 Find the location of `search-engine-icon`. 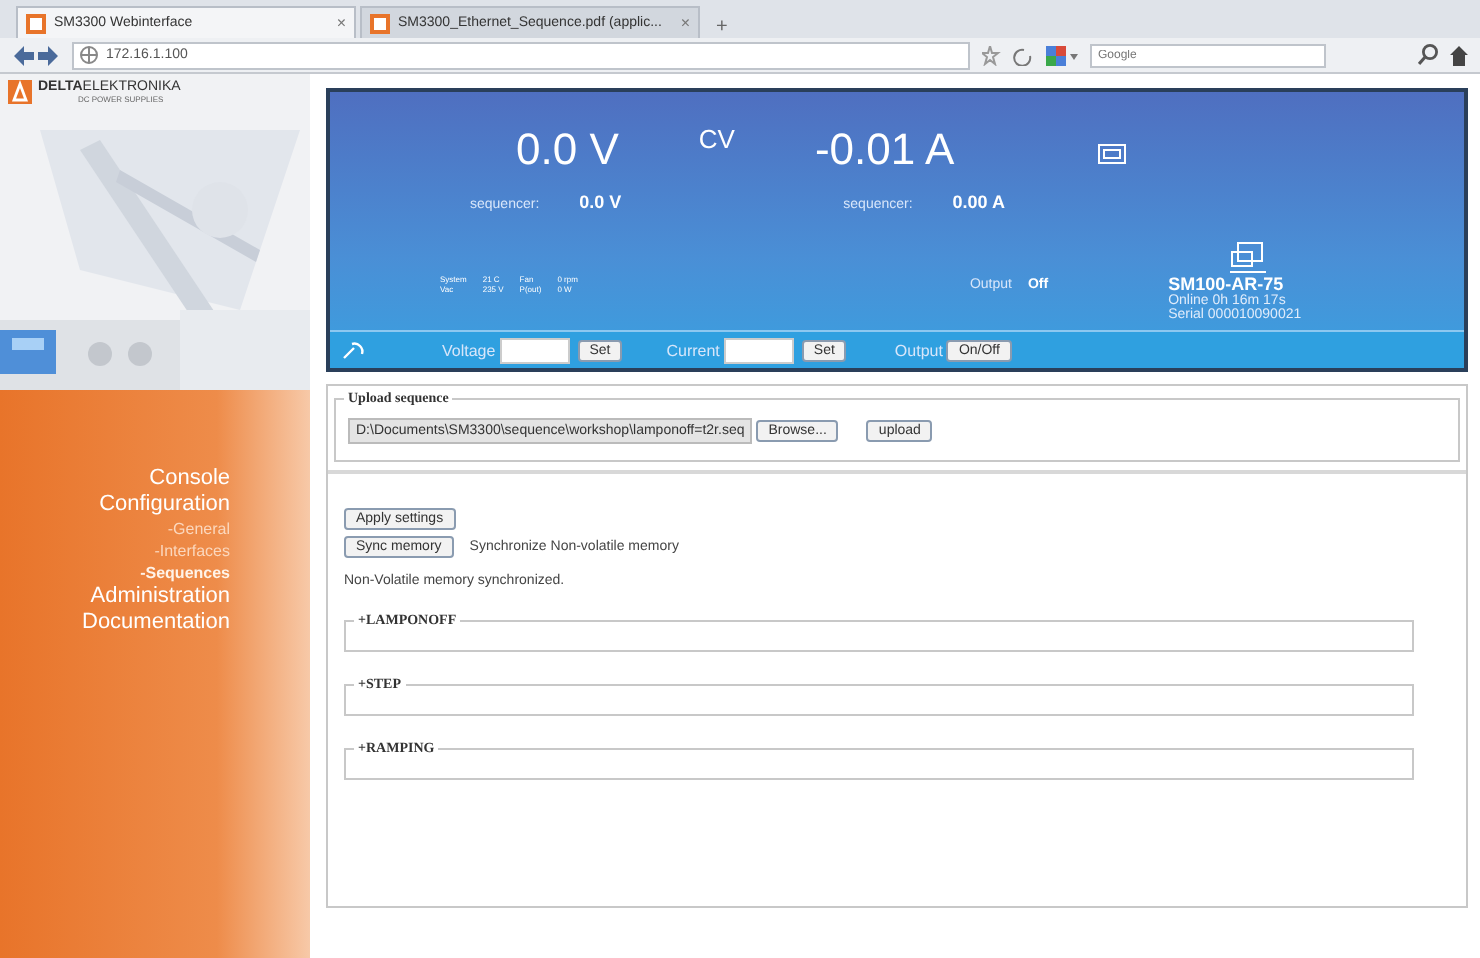

search-engine-icon is located at coordinates (1062, 55).